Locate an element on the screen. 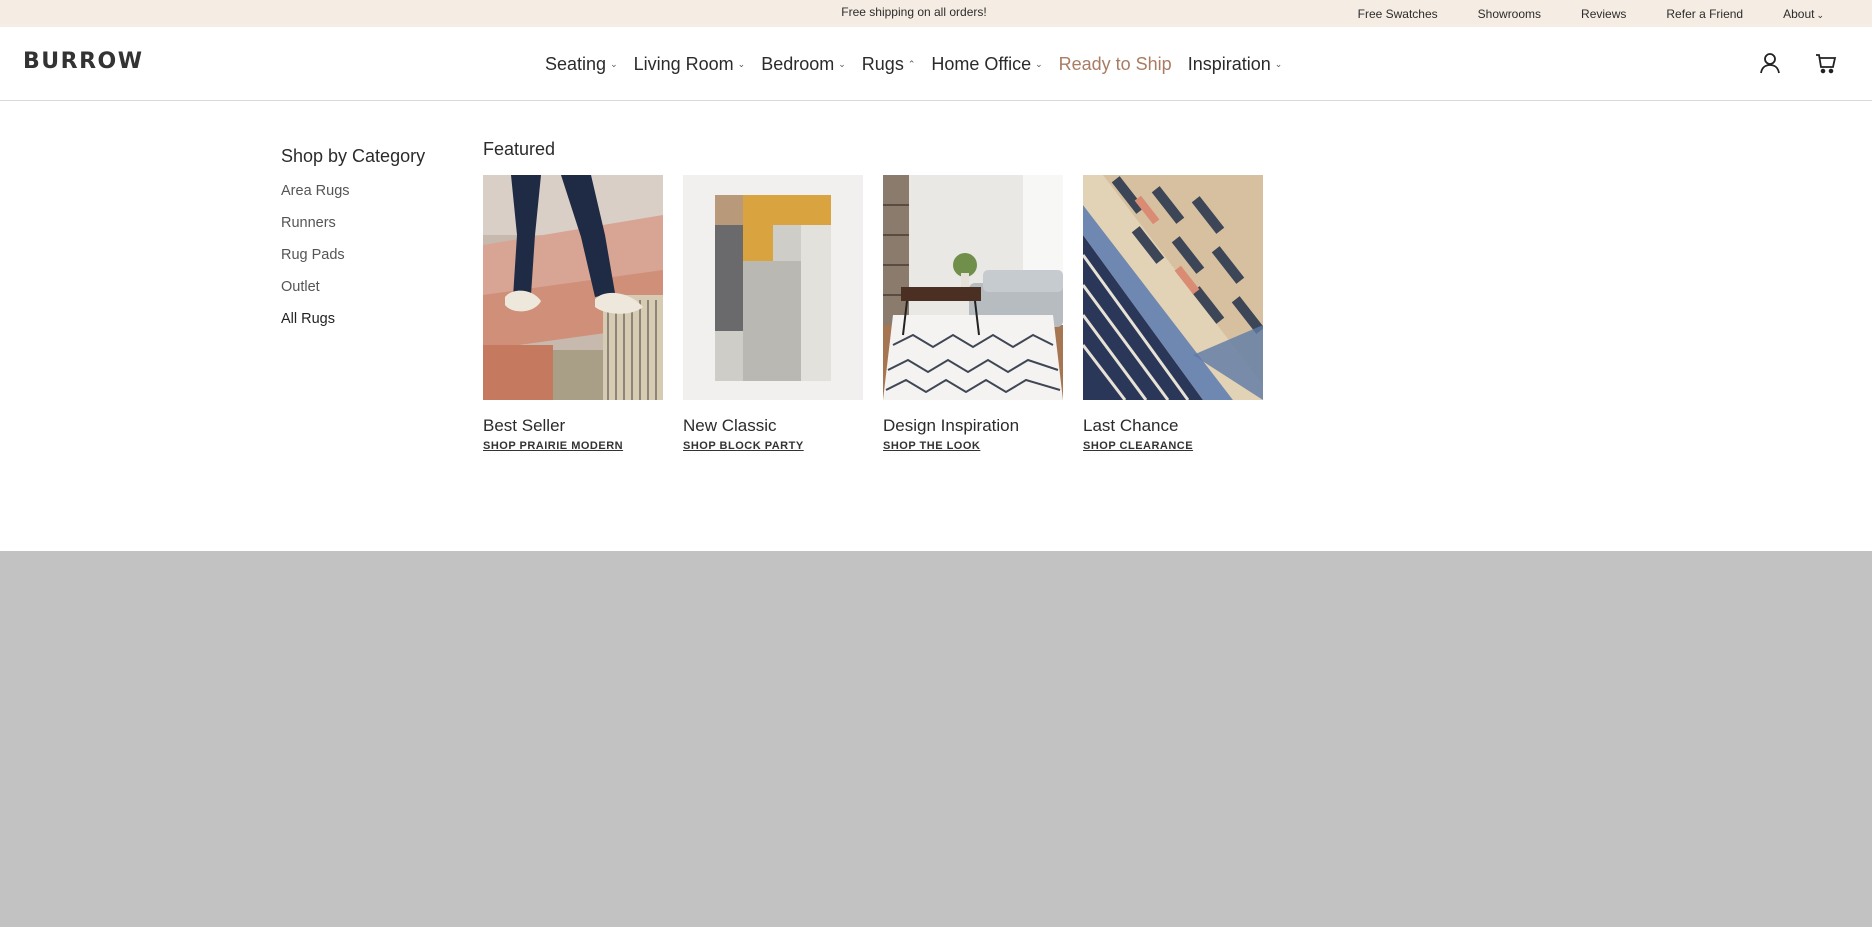 The width and height of the screenshot is (1872, 927). shop-block-party-link: SHOP BLOCK PARTY is located at coordinates (743, 446).